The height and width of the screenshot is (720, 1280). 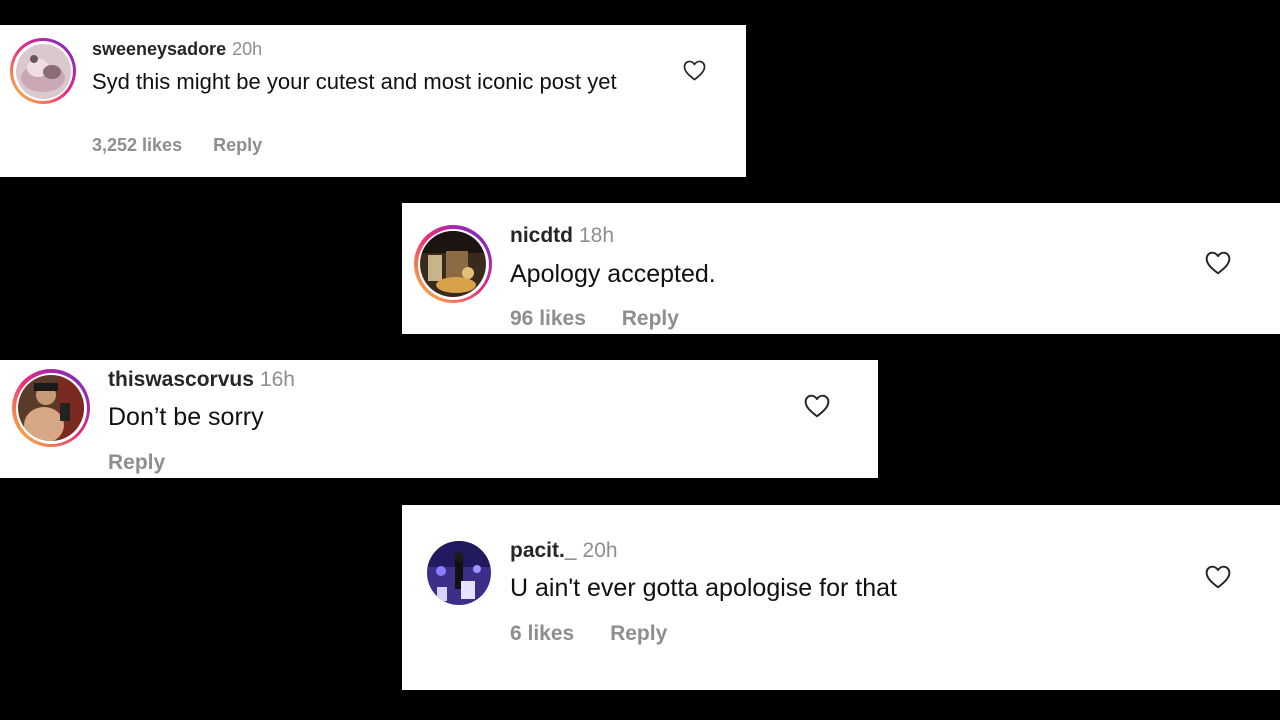 I want to click on timestamp: 18h, so click(x=597, y=235).